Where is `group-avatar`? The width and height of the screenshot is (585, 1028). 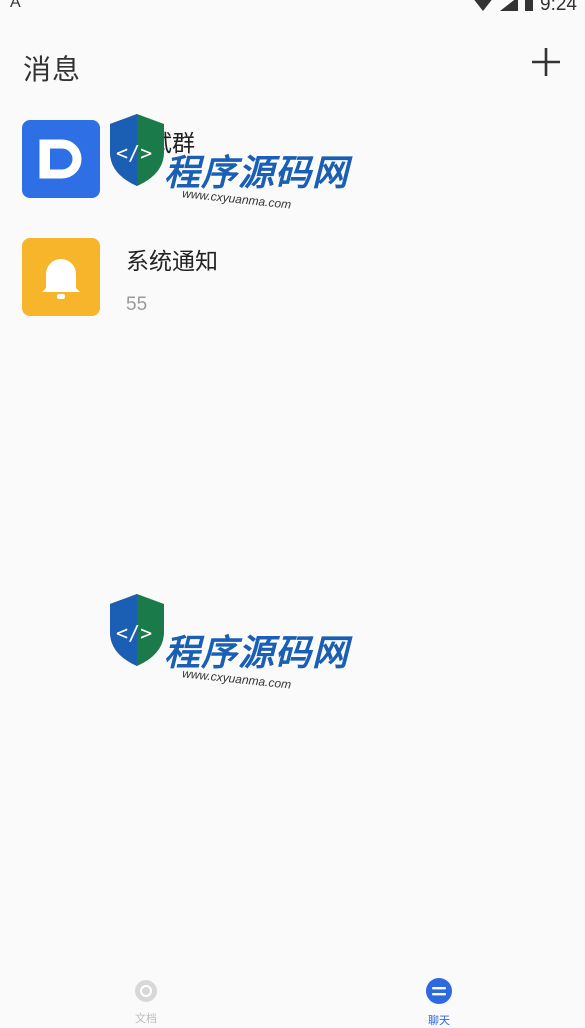
group-avatar is located at coordinates (61, 159).